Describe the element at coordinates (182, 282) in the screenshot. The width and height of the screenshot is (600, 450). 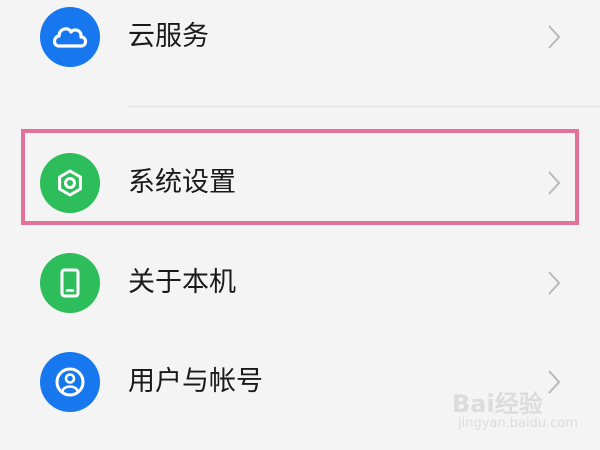
I see `settings-item-label: 关于本机` at that location.